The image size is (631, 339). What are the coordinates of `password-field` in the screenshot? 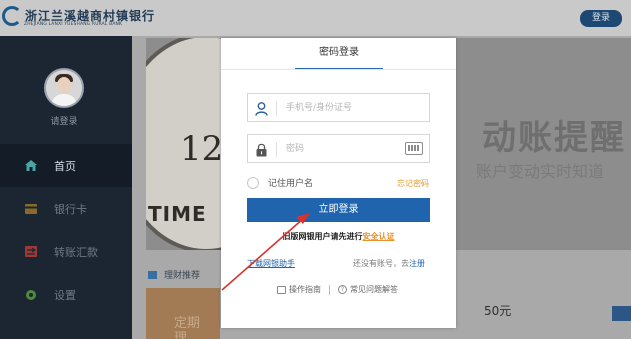 It's located at (338, 148).